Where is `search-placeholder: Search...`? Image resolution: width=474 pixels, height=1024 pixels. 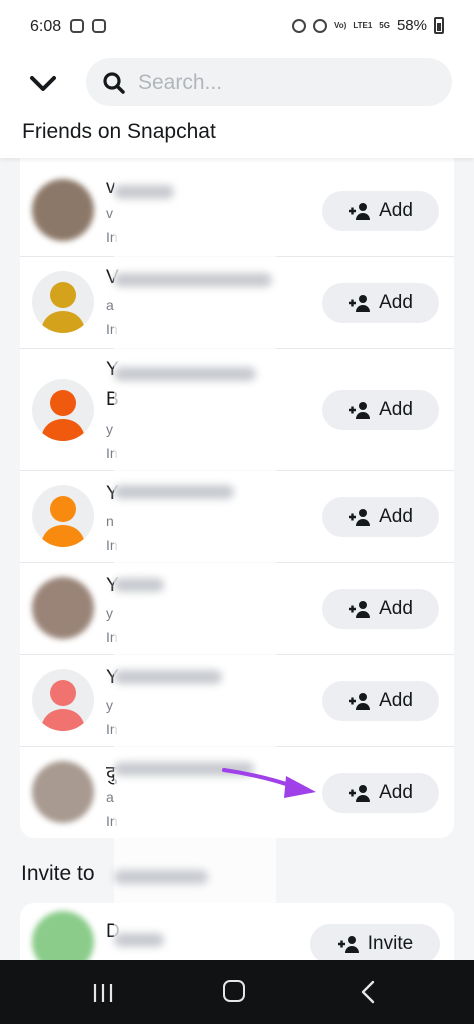 search-placeholder: Search... is located at coordinates (180, 82).